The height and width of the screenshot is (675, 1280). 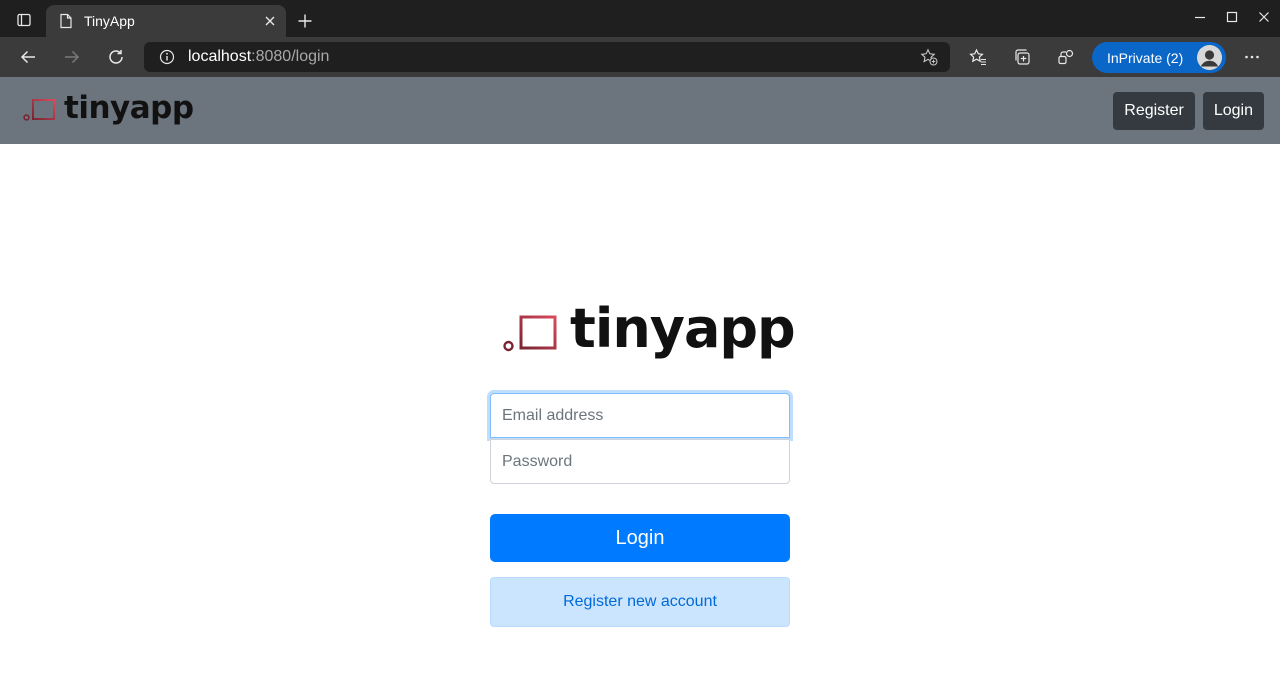 I want to click on tab-title: TinyApp, so click(x=109, y=21).